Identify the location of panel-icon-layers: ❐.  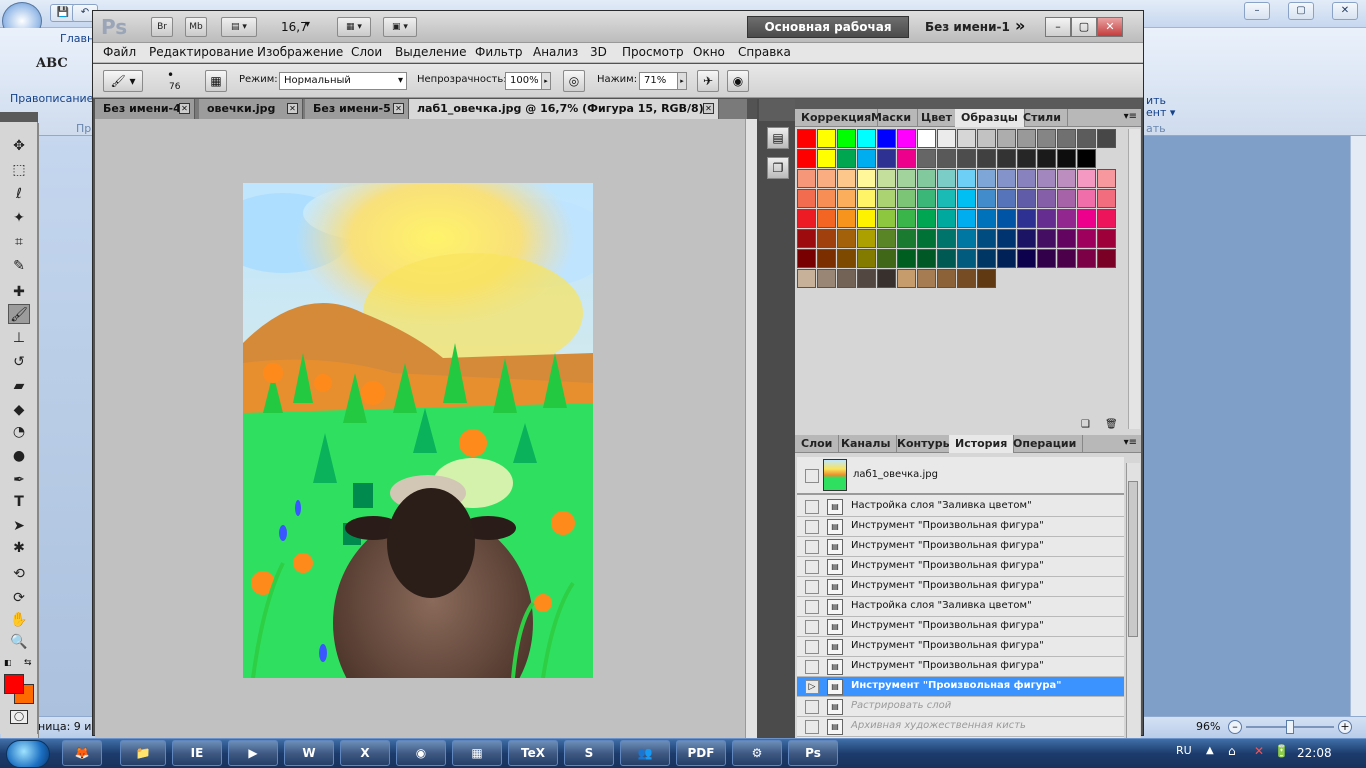
(778, 168).